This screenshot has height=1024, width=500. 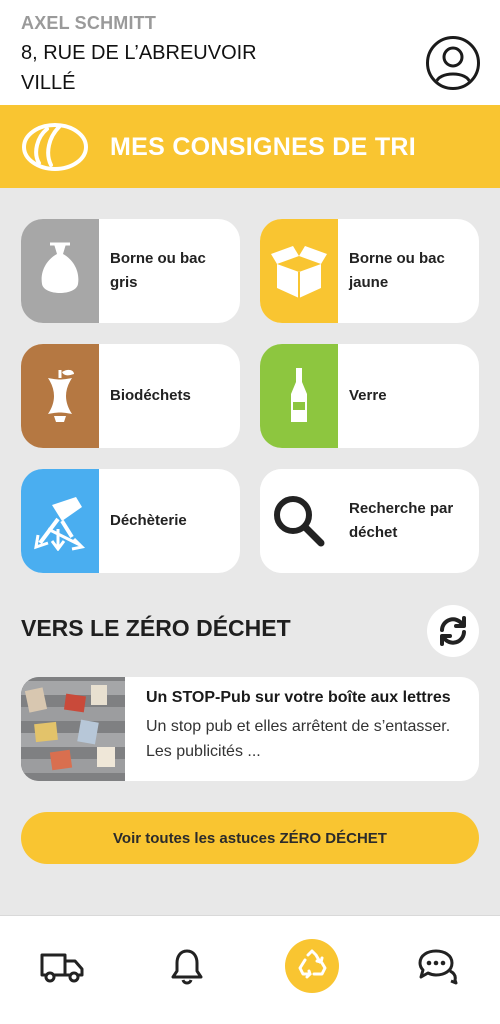 I want to click on tile-search-waste: Recherche par déchet, so click(x=369, y=521).